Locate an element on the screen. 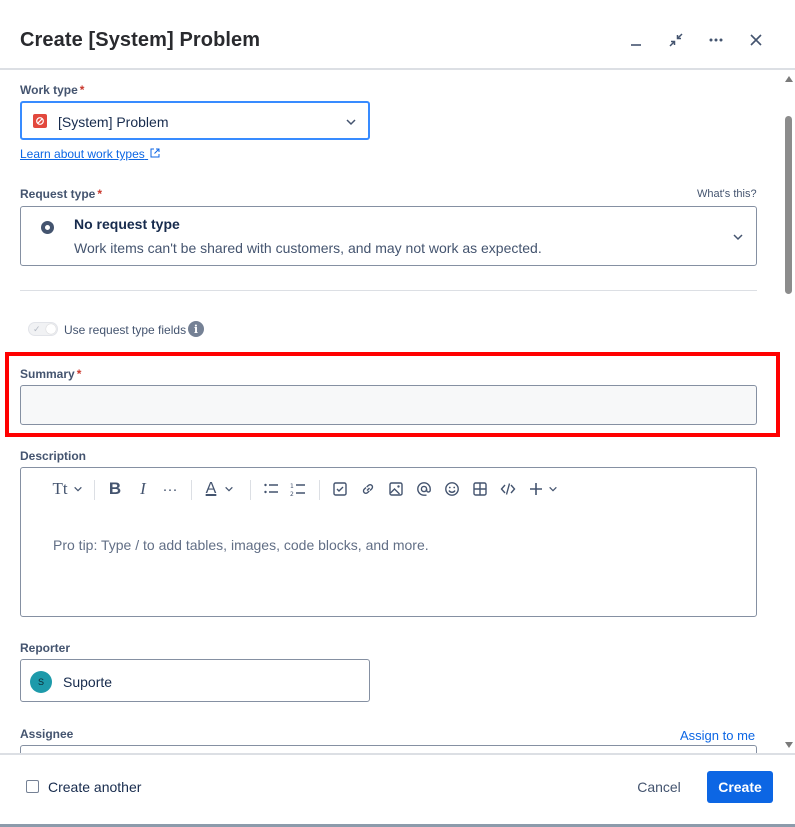 The image size is (795, 827). request-type-title: No request type is located at coordinates (127, 224).